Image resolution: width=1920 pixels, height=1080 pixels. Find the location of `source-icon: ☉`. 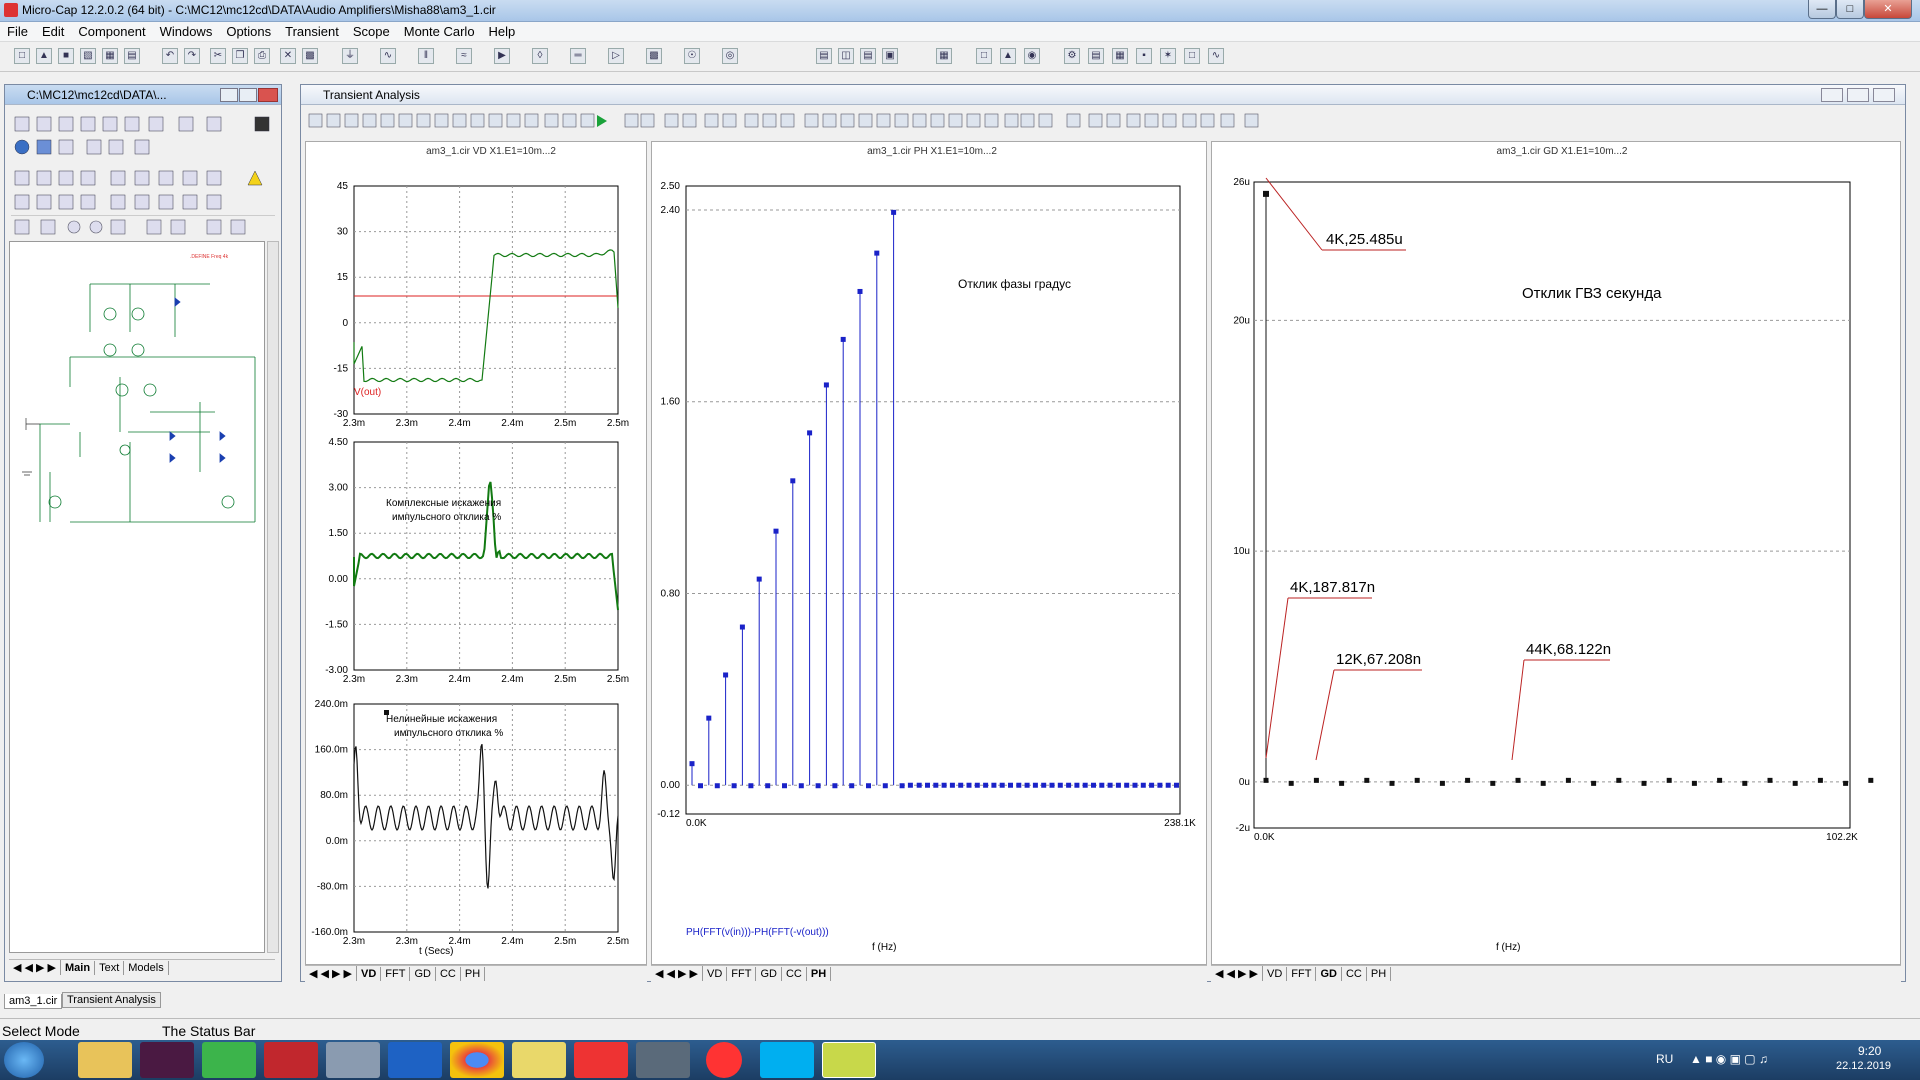

source-icon: ☉ is located at coordinates (692, 56).